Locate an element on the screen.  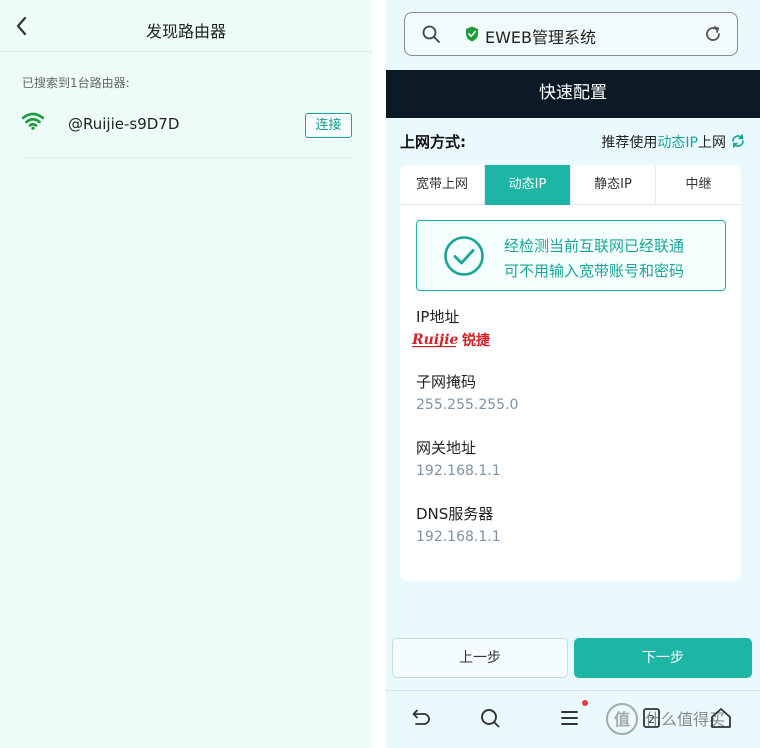
reload-icon is located at coordinates (713, 34).